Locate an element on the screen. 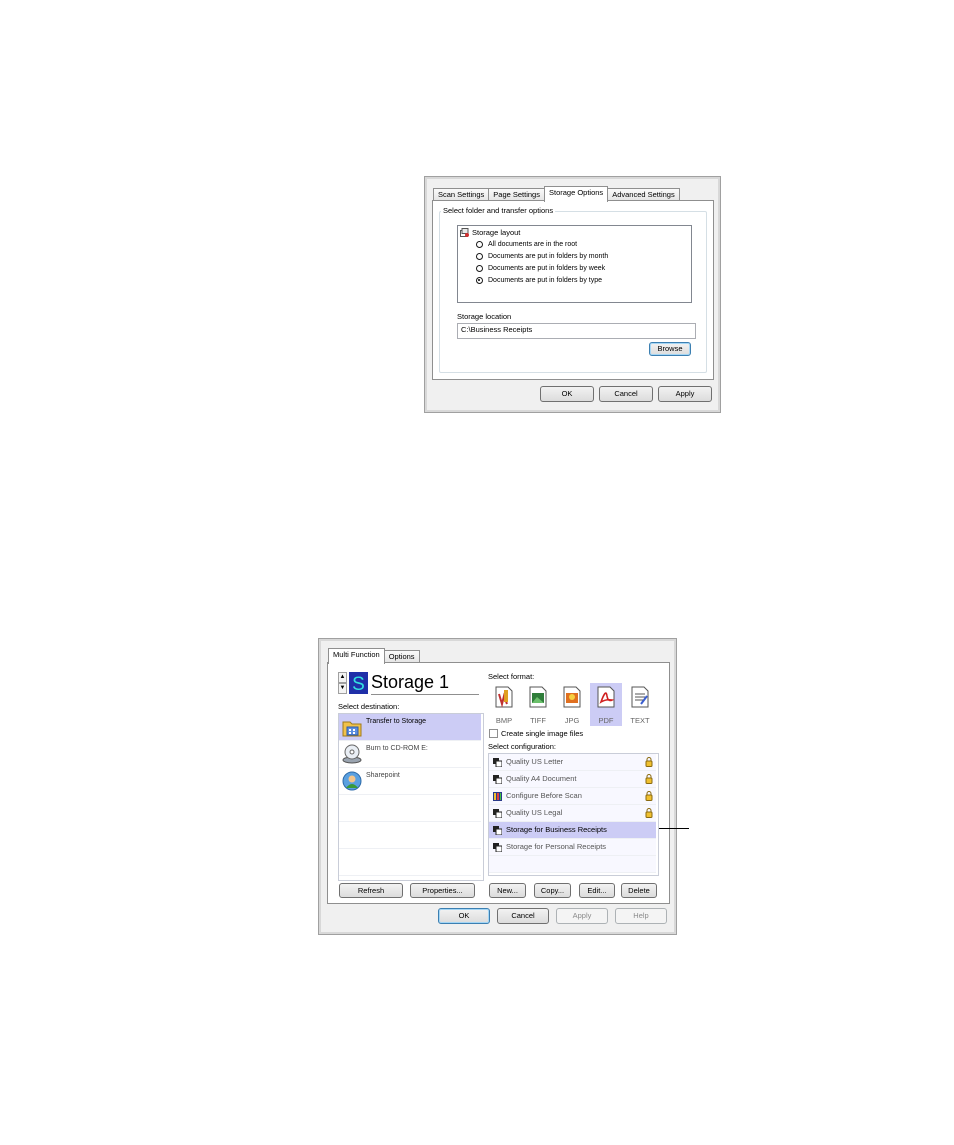 The width and height of the screenshot is (954, 1145). storage-layout-label: Storage layout is located at coordinates (496, 232).